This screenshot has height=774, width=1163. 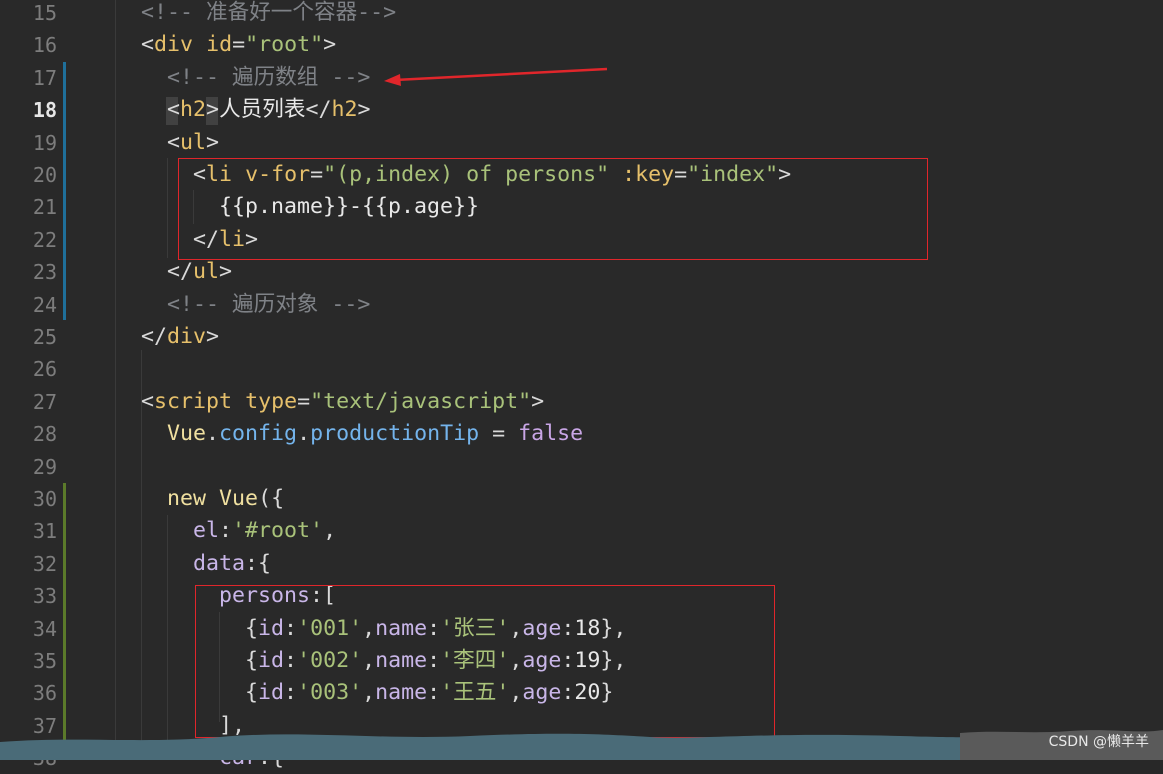 What do you see at coordinates (496, 76) in the screenshot?
I see `annotation-arrow` at bounding box center [496, 76].